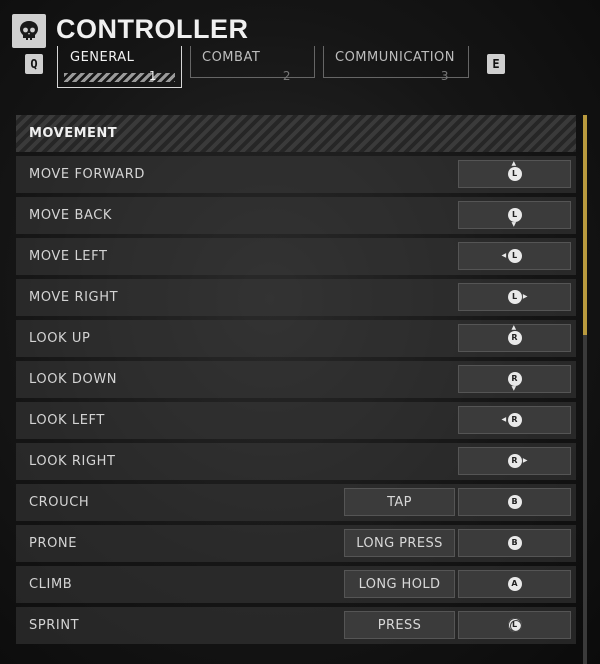 This screenshot has width=600, height=664. I want to click on scrollbar, so click(585, 389).